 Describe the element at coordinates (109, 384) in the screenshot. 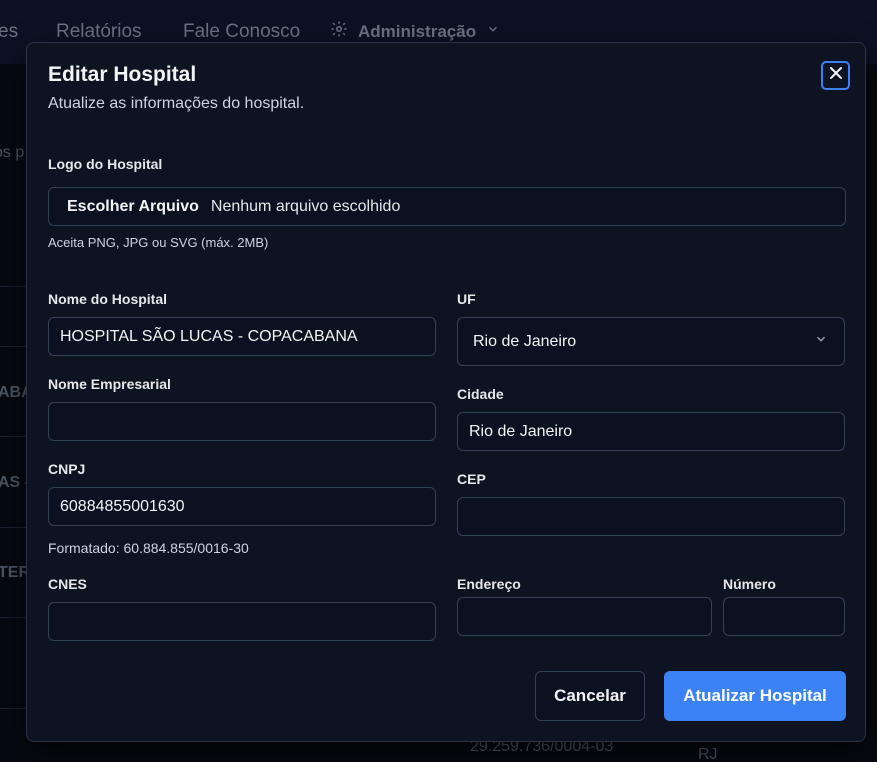

I see `company-name-label: Nome Empresarial` at that location.